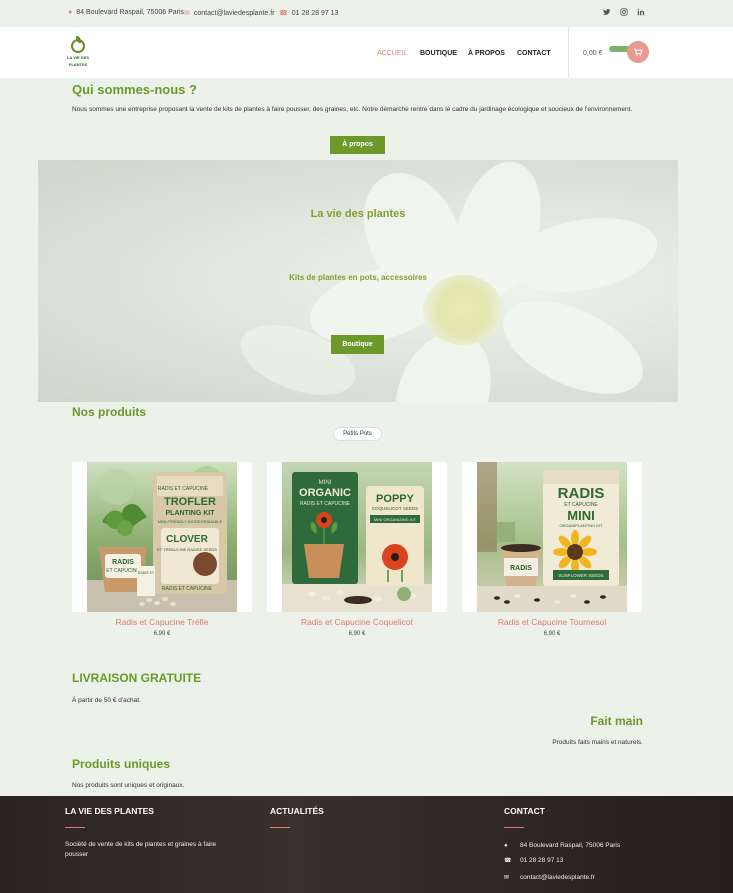  I want to click on footer-phone: ☎ 01 28 28 97 13, so click(533, 860).